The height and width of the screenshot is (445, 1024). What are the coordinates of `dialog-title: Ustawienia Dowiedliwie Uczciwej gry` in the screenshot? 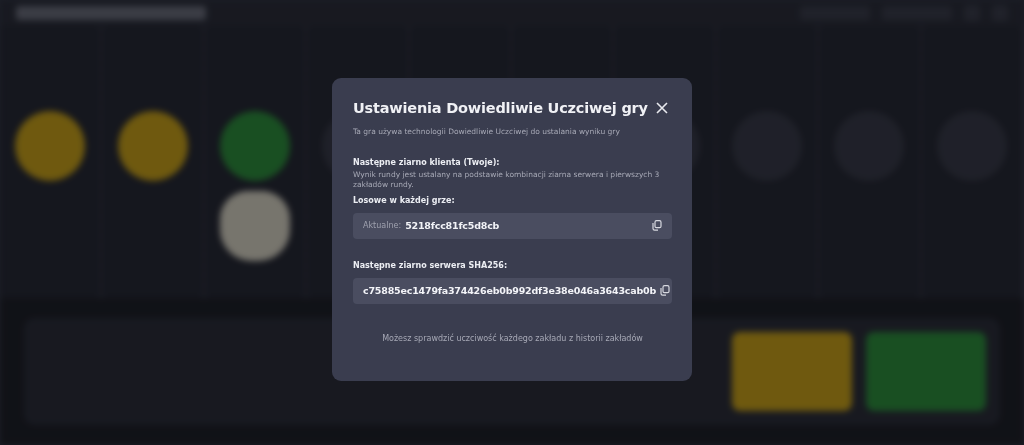 It's located at (500, 108).